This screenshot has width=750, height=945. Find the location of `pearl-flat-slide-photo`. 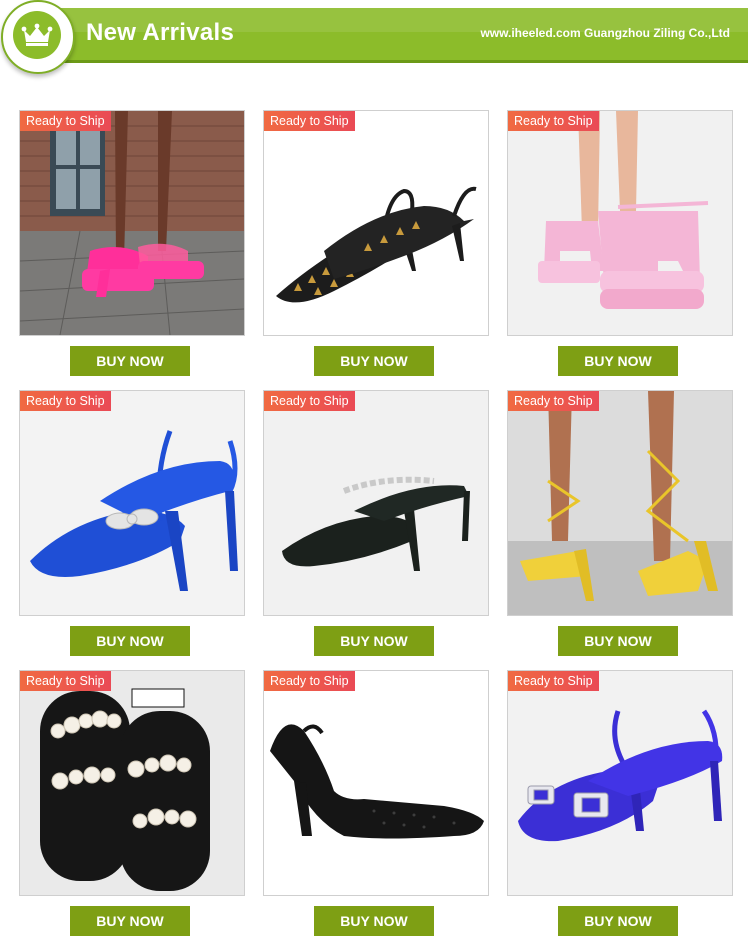

pearl-flat-slide-photo is located at coordinates (132, 783).